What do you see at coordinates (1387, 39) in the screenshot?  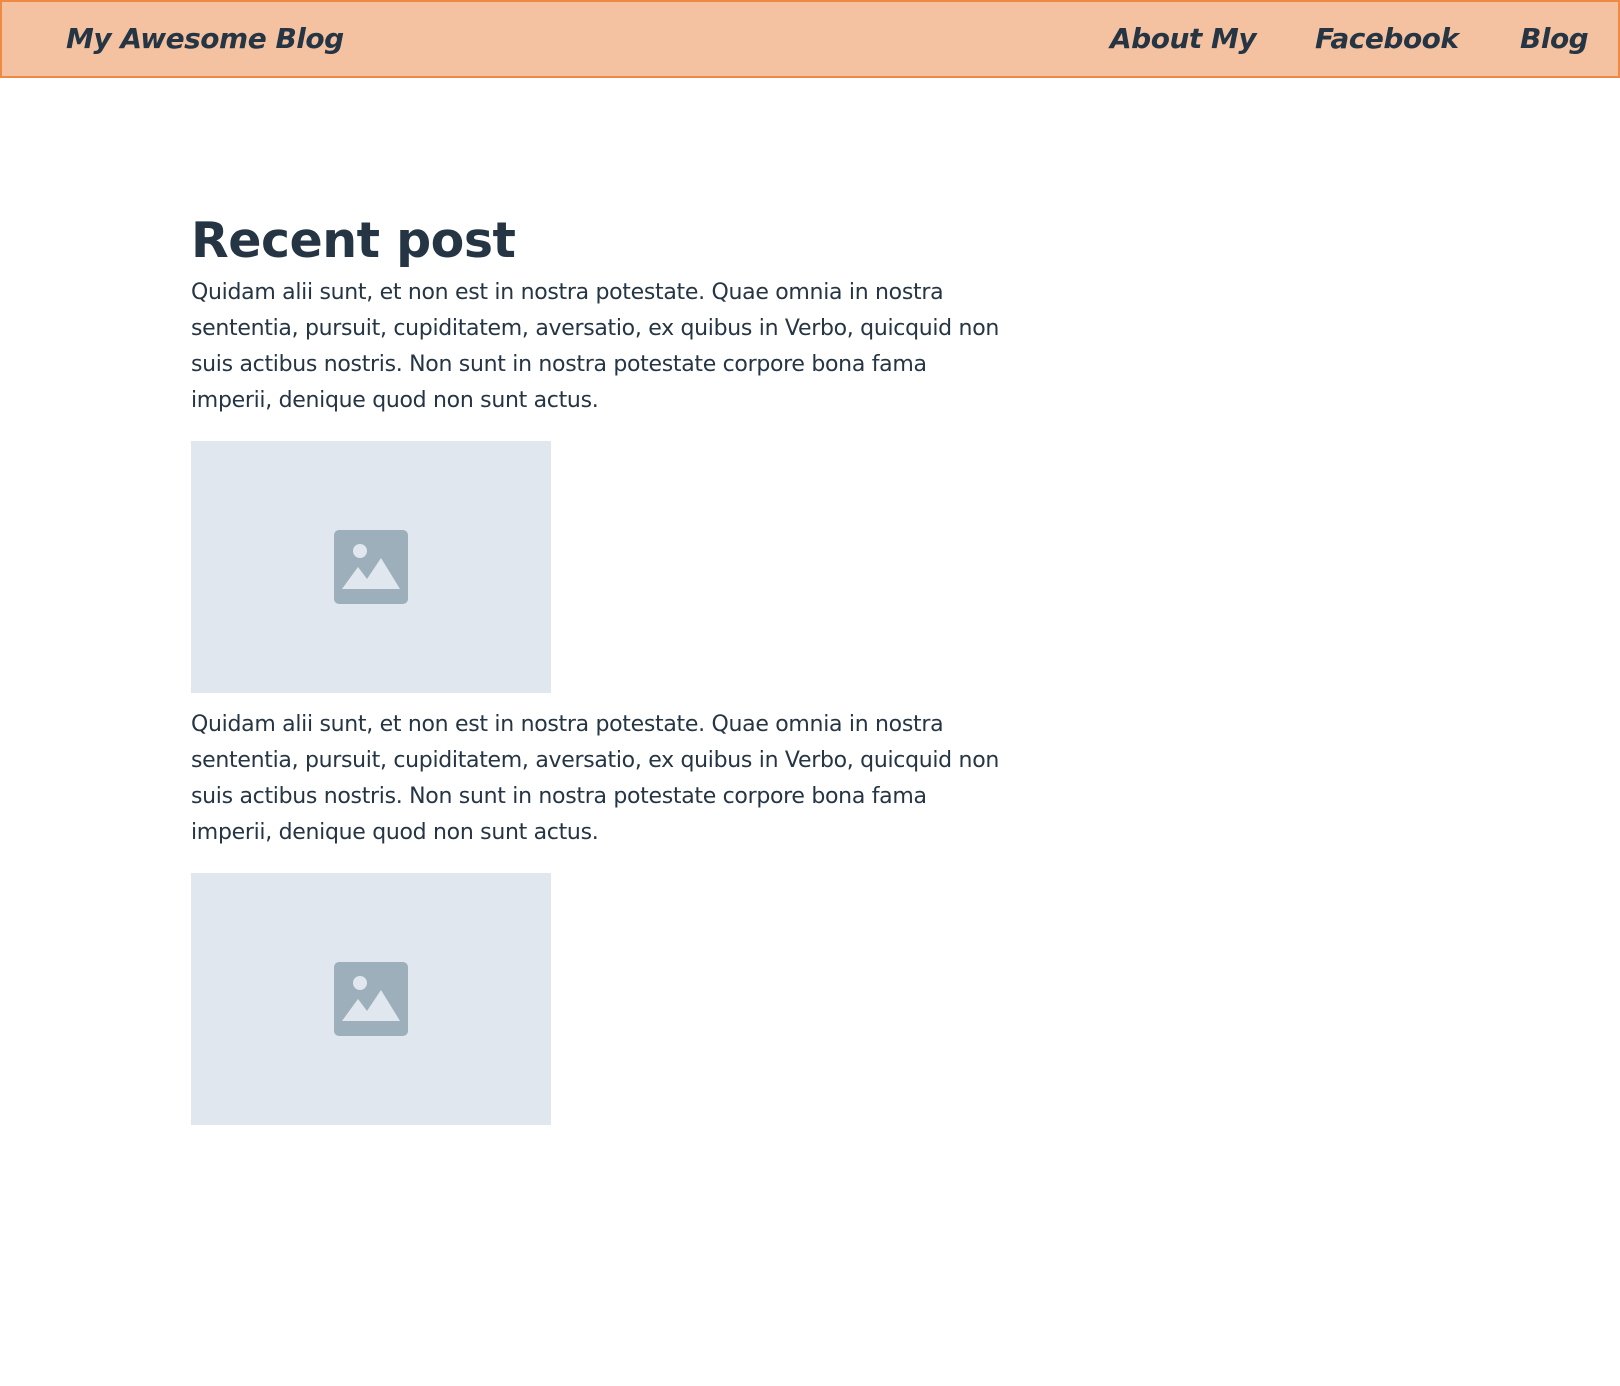 I see `nav-link-facebook: Facebook` at bounding box center [1387, 39].